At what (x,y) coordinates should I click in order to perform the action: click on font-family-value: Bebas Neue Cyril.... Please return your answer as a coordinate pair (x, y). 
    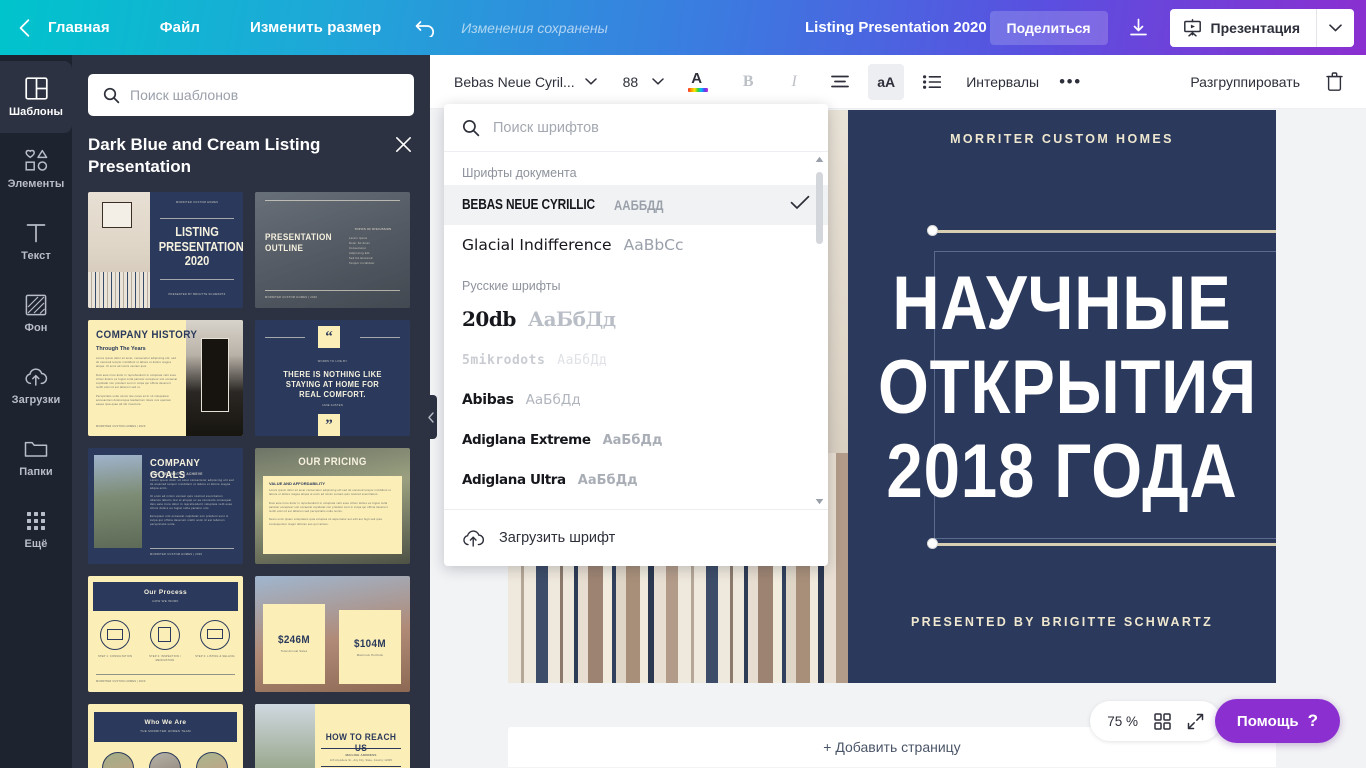
    Looking at the image, I should click on (514, 81).